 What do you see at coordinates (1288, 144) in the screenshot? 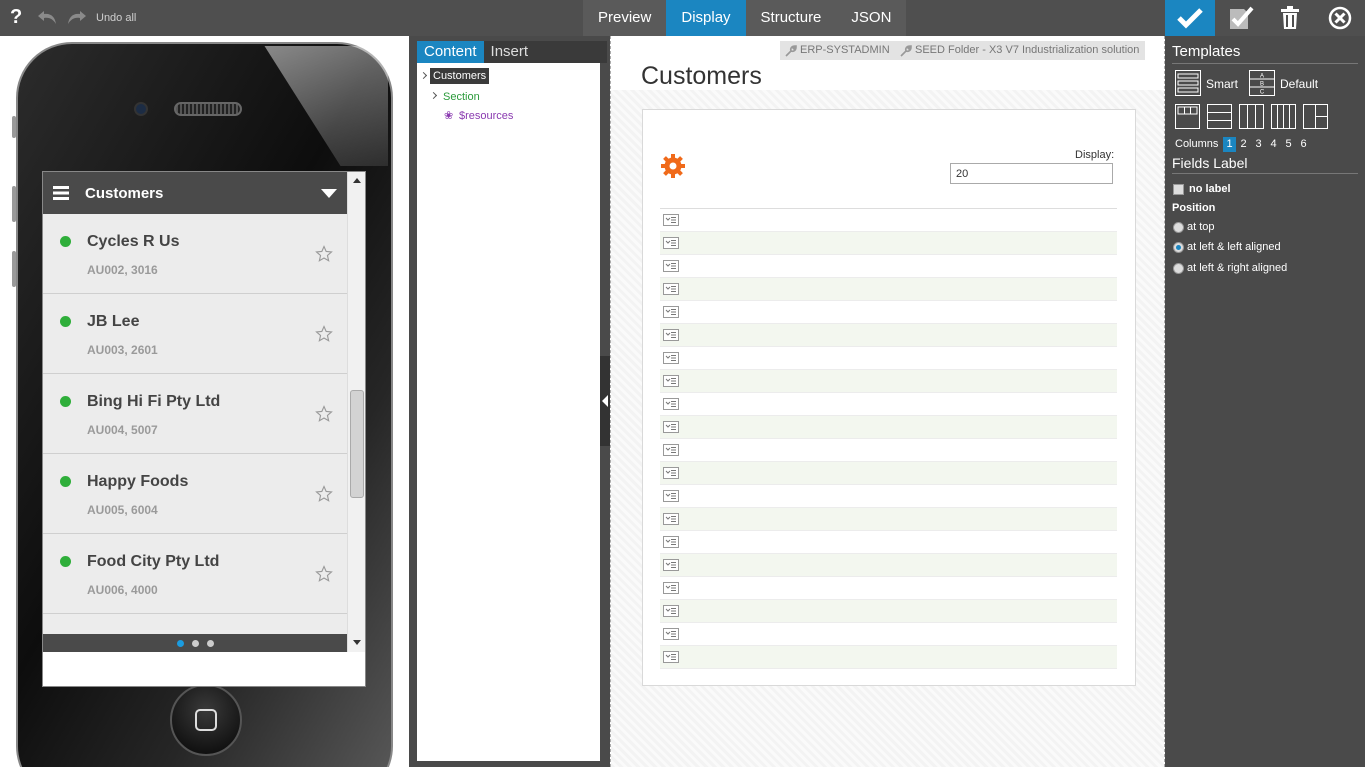
I see `column-option-5: 5` at bounding box center [1288, 144].